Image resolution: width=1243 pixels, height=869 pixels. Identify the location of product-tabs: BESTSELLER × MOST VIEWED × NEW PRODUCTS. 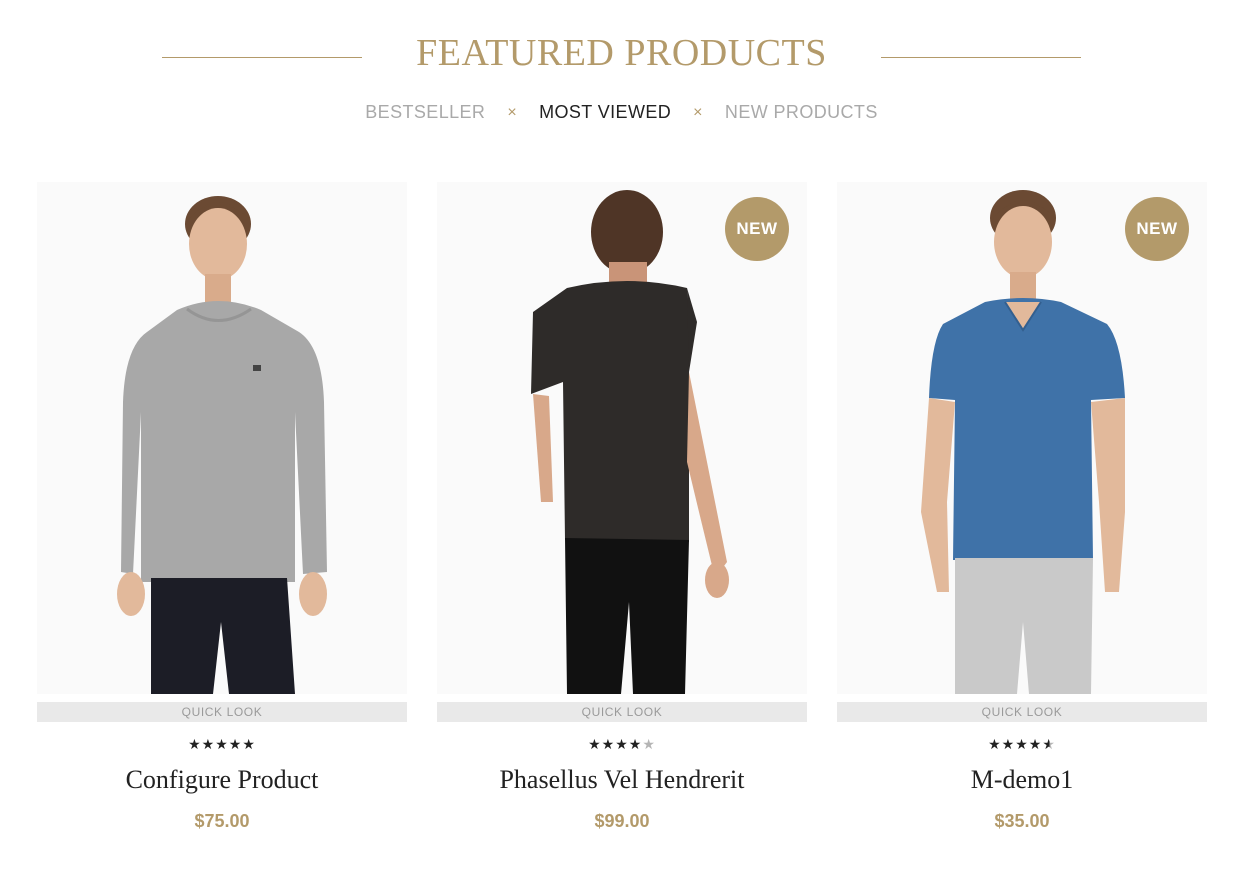
(621, 112).